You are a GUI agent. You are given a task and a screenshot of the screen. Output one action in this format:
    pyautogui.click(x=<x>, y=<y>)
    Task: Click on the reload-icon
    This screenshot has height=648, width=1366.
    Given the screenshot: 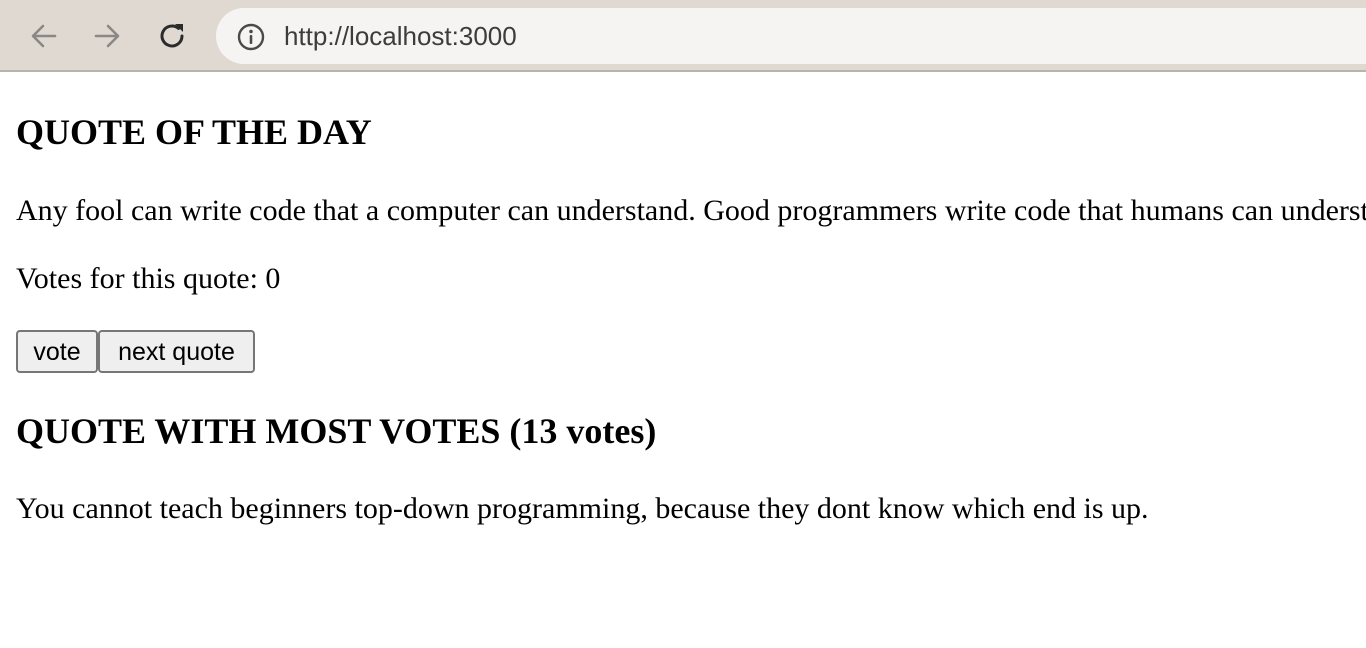 What is the action you would take?
    pyautogui.click(x=172, y=36)
    